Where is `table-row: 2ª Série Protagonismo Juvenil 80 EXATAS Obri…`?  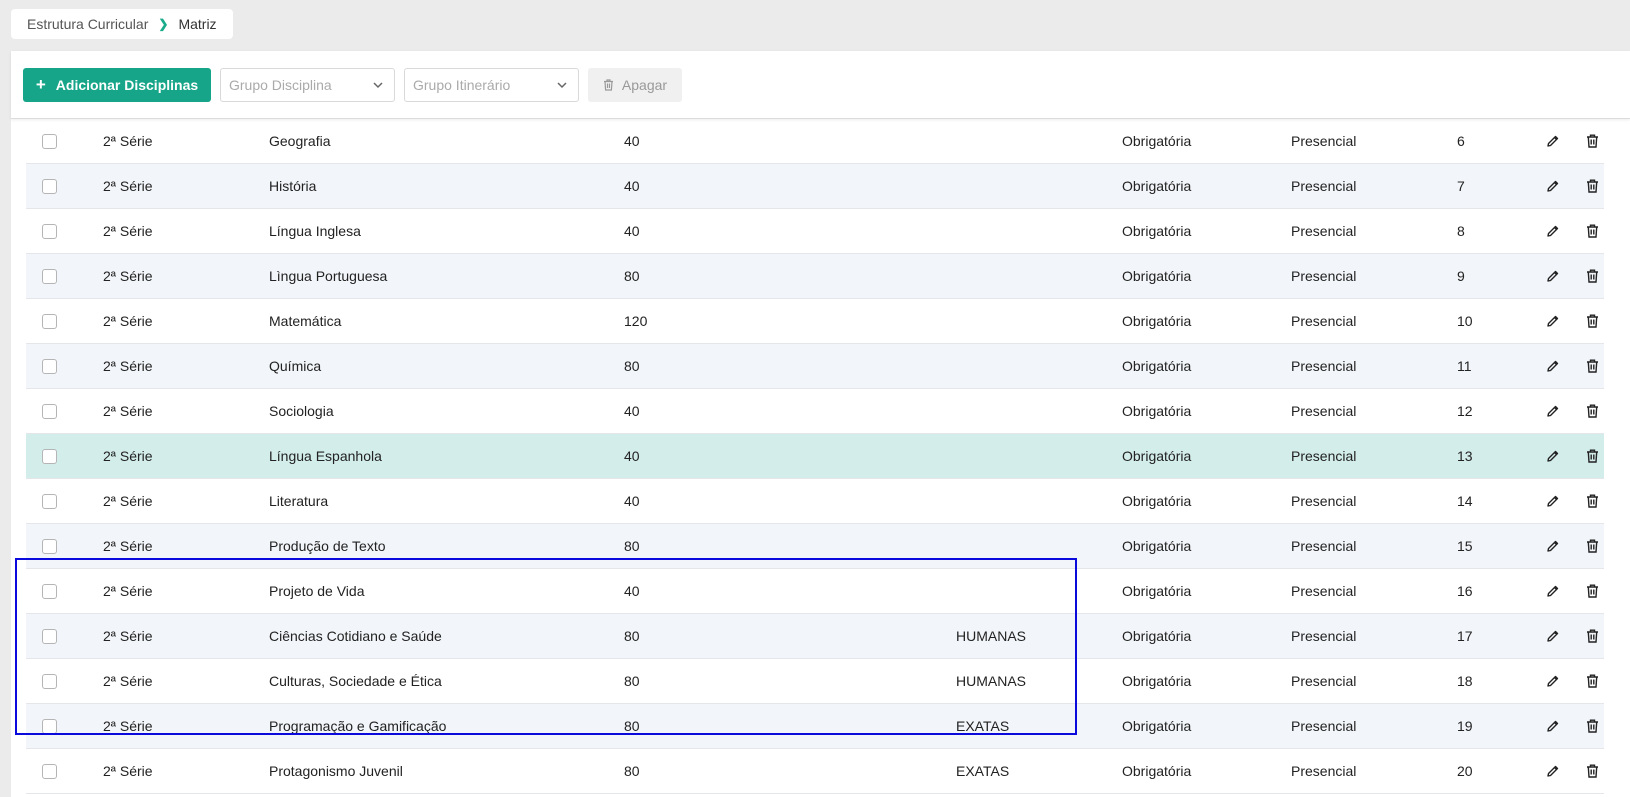 table-row: 2ª Série Protagonismo Juvenil 80 EXATAS Obri… is located at coordinates (815, 771).